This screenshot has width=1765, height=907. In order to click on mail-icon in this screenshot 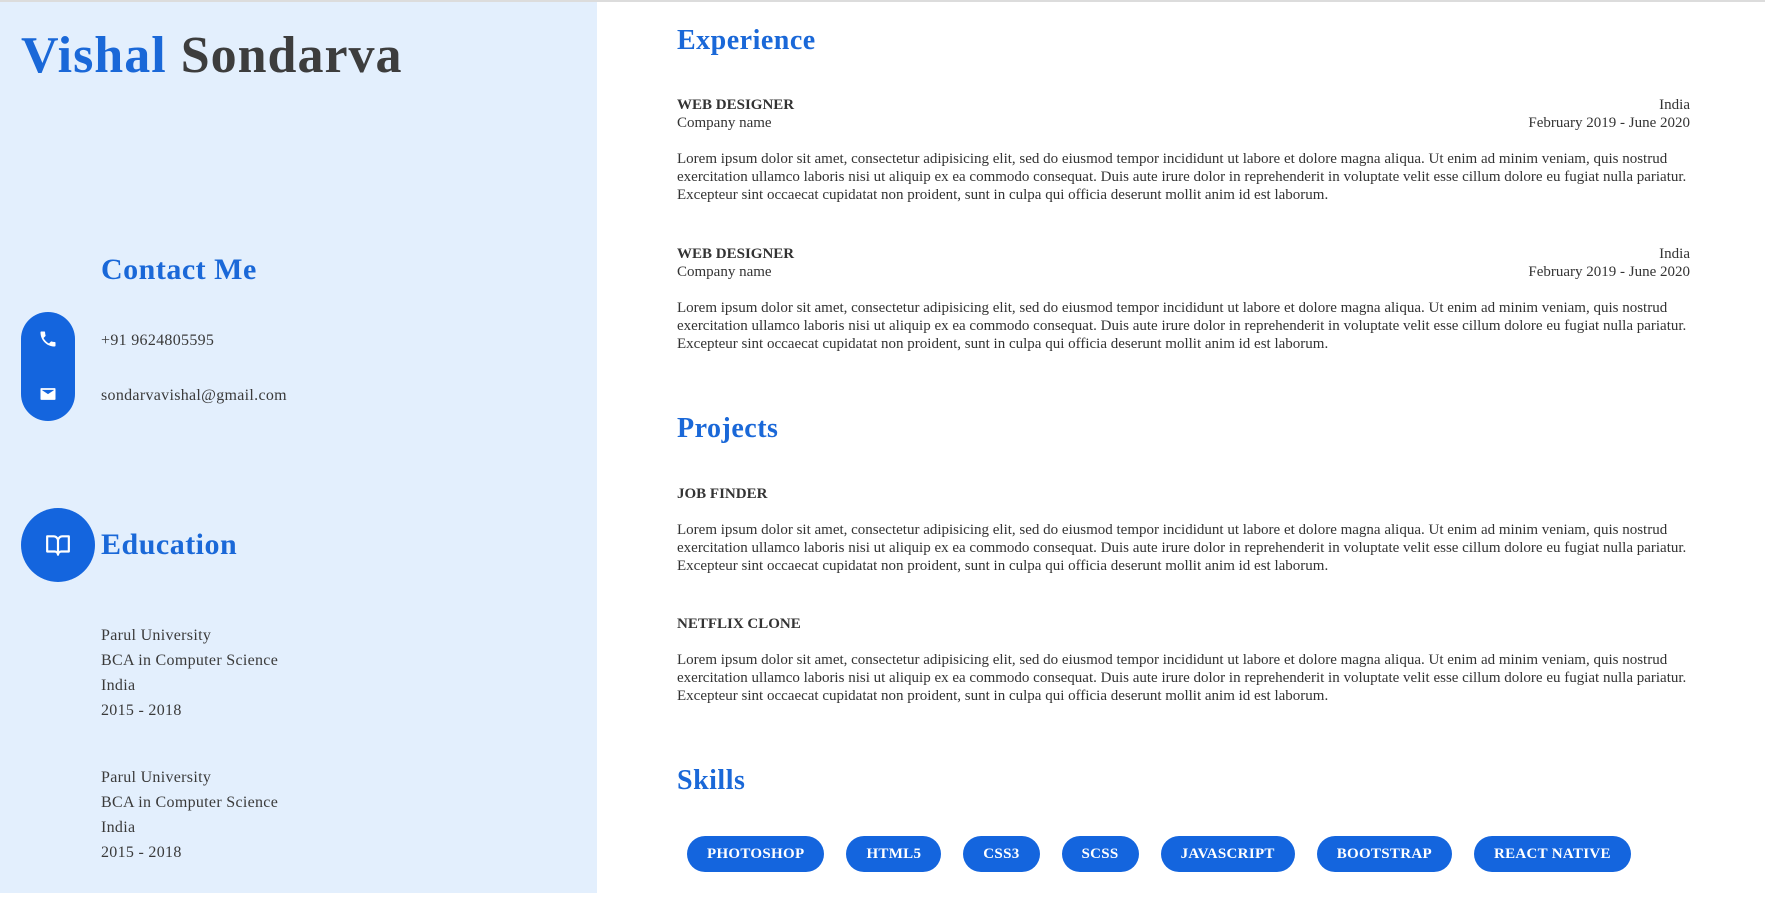, I will do `click(48, 394)`.